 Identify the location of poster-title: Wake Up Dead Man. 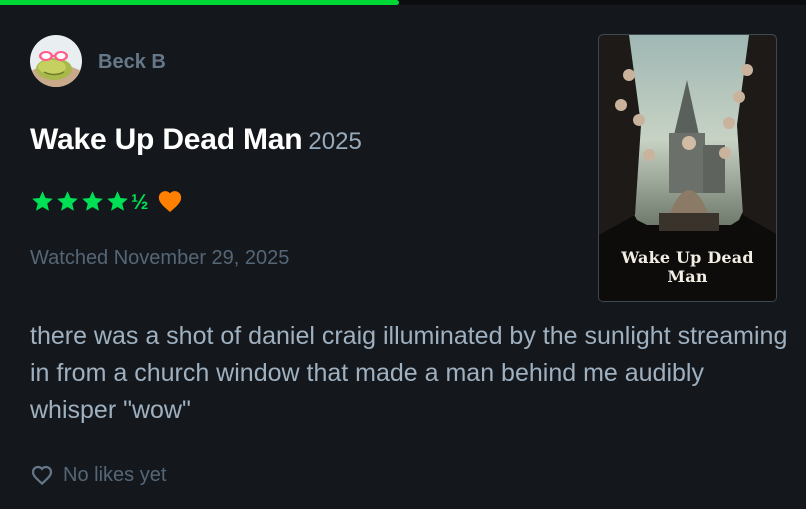
(687, 267).